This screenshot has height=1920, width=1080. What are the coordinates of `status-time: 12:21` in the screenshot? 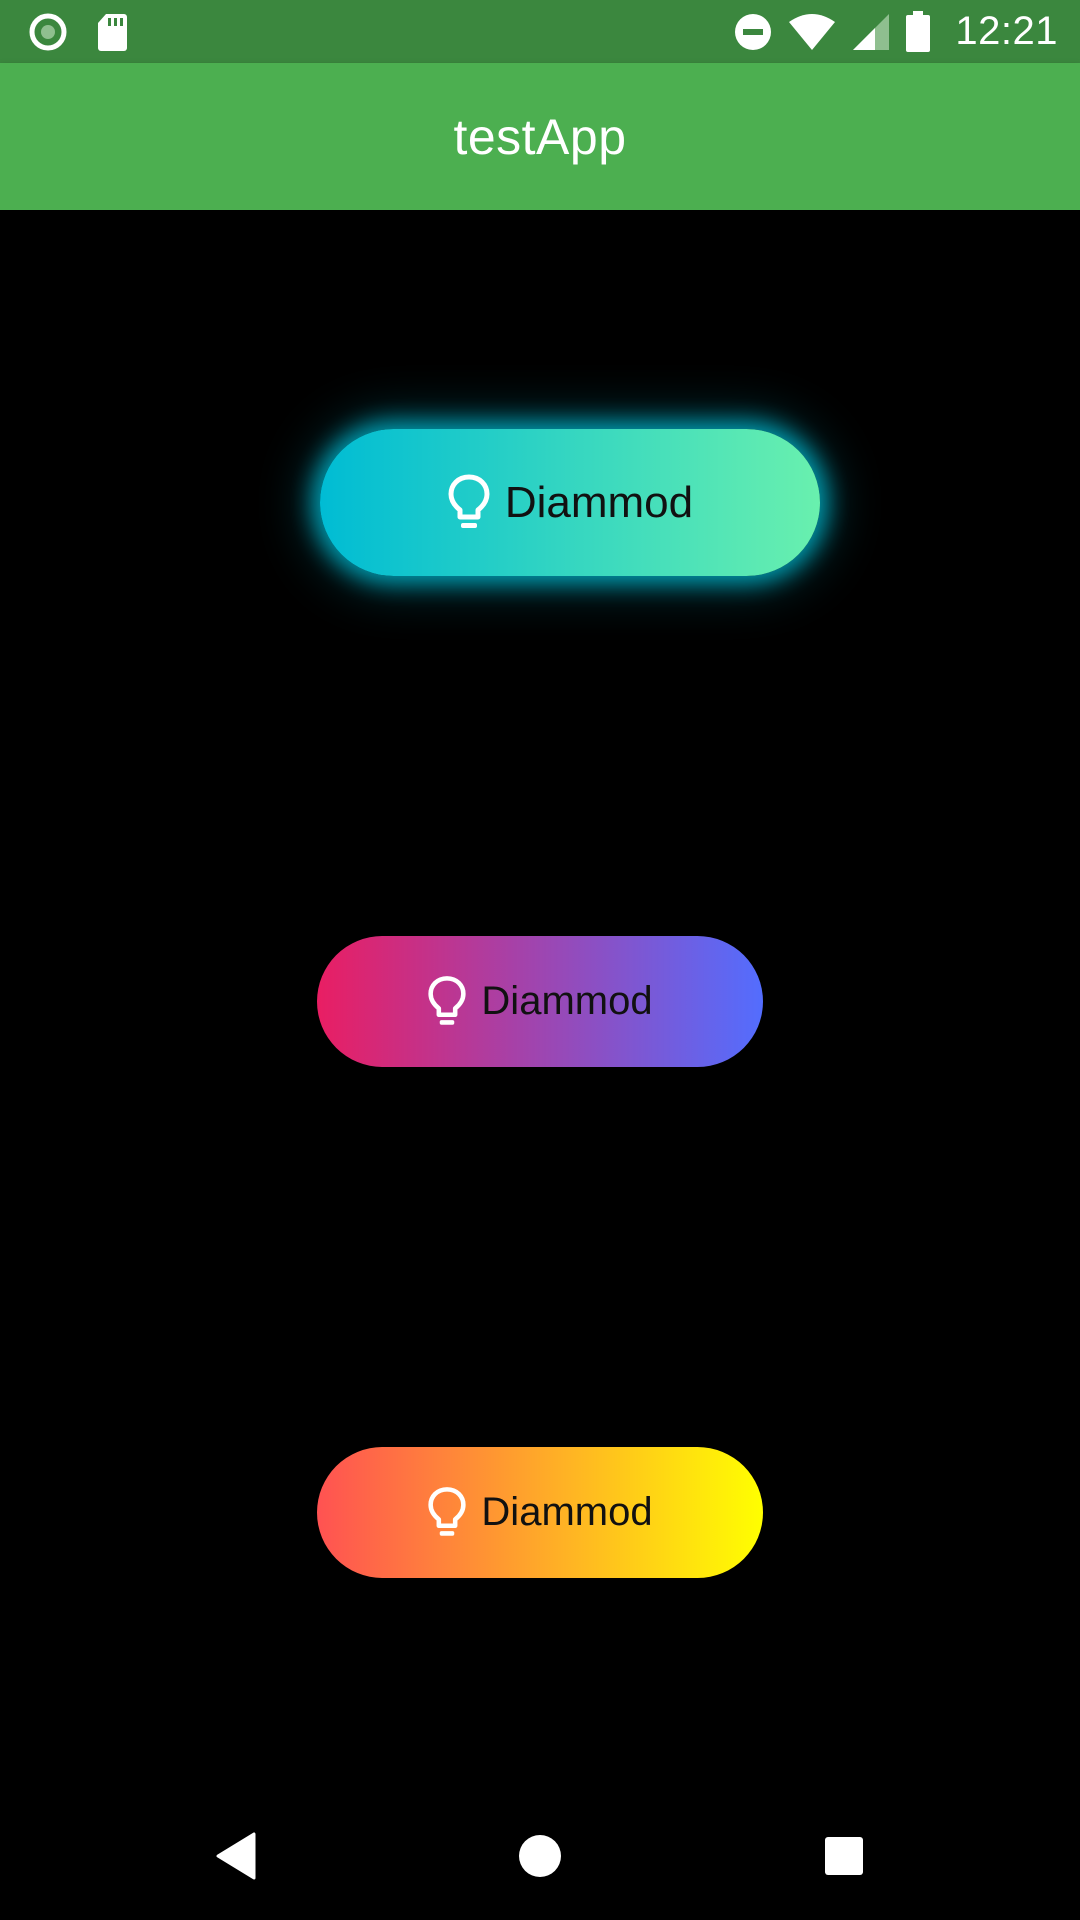 It's located at (1006, 31).